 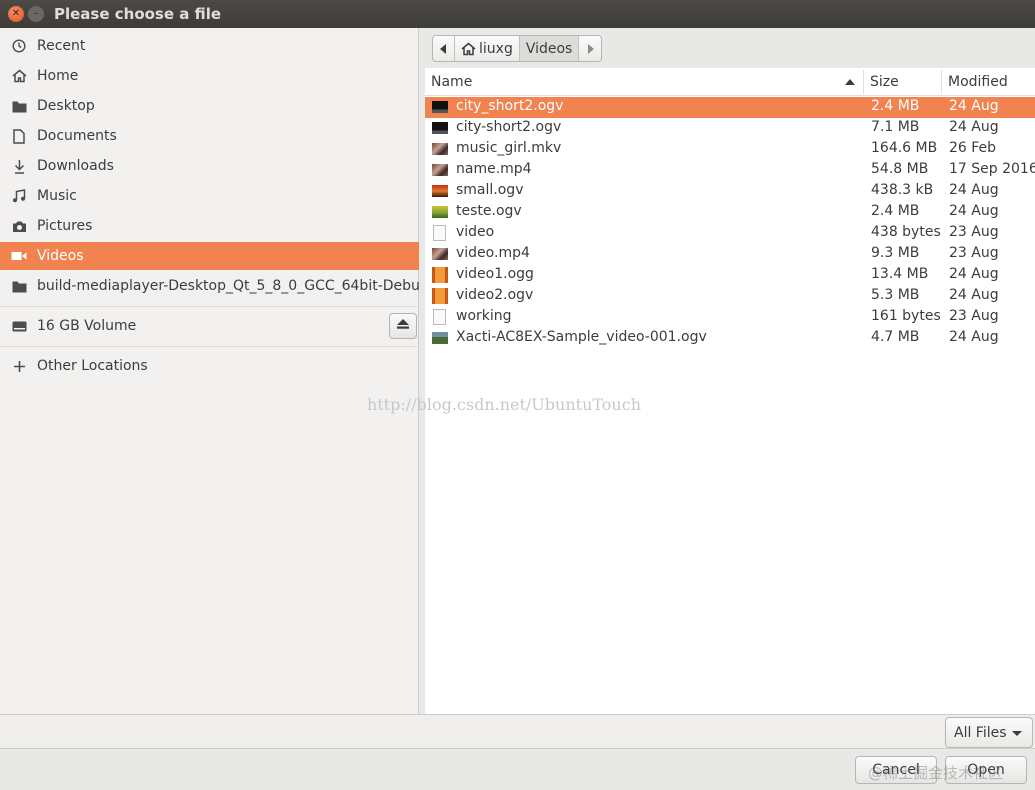 I want to click on file-name: name.mp4, so click(x=494, y=169).